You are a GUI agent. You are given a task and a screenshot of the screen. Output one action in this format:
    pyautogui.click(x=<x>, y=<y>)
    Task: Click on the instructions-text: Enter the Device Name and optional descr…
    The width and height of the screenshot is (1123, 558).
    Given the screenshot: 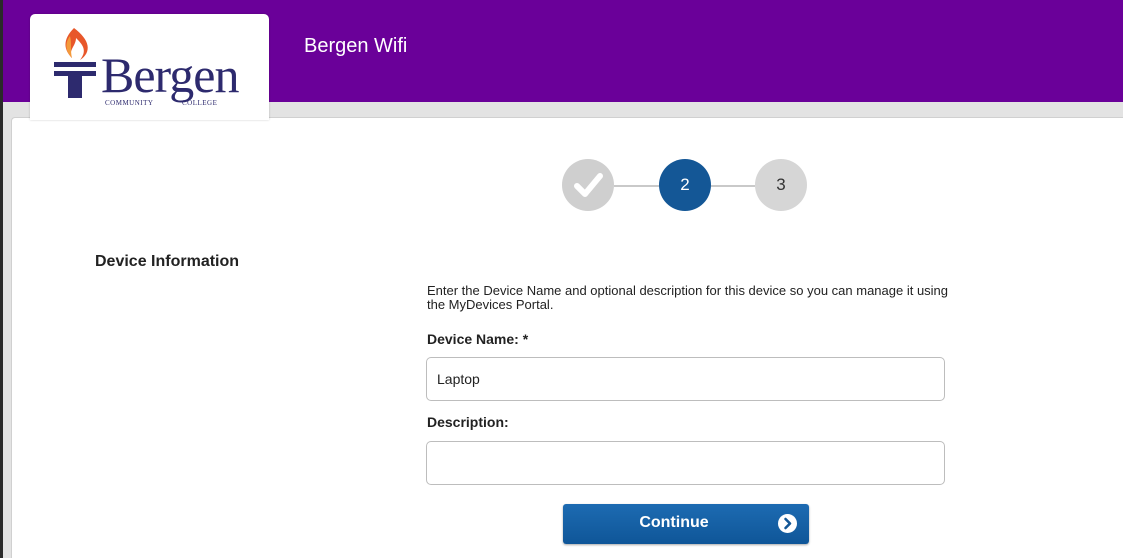 What is the action you would take?
    pyautogui.click(x=688, y=297)
    